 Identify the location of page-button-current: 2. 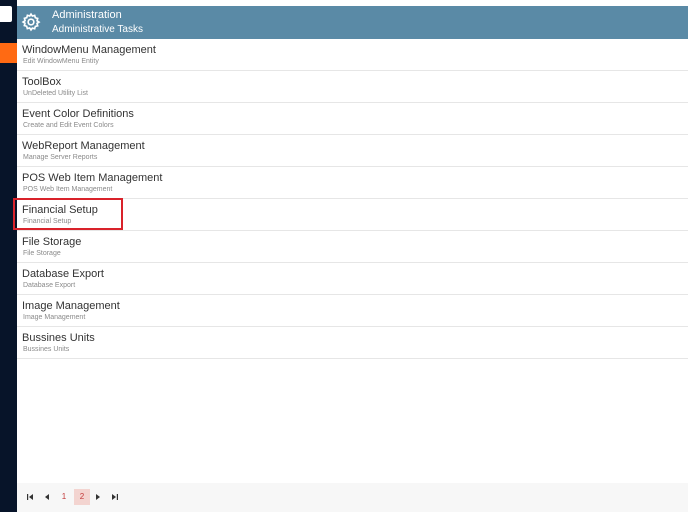
(82, 497).